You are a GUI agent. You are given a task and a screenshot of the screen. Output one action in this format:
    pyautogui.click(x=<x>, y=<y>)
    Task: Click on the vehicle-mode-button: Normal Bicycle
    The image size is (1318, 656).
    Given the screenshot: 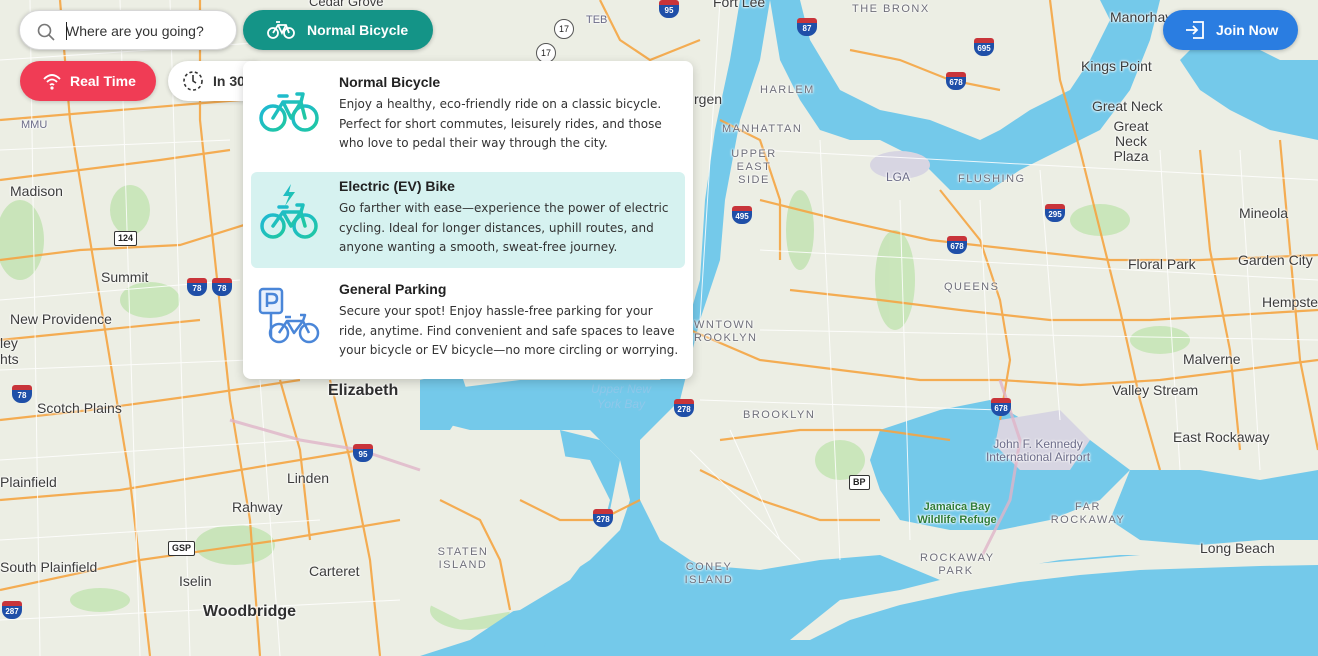 What is the action you would take?
    pyautogui.click(x=338, y=30)
    